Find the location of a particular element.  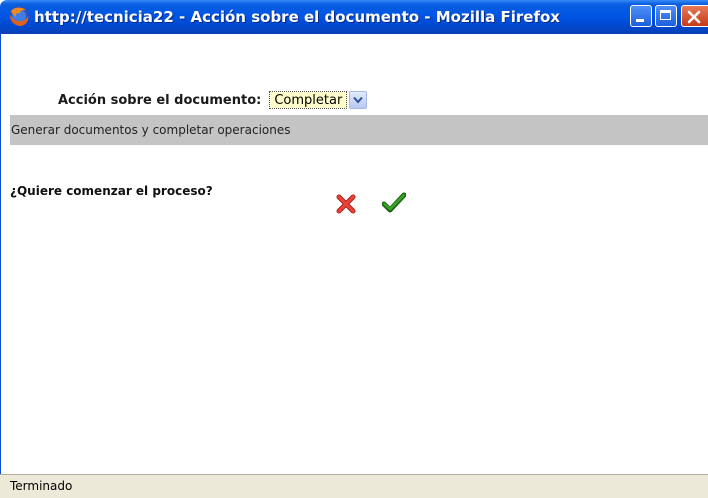

window-frame is located at coordinates (5, 254).